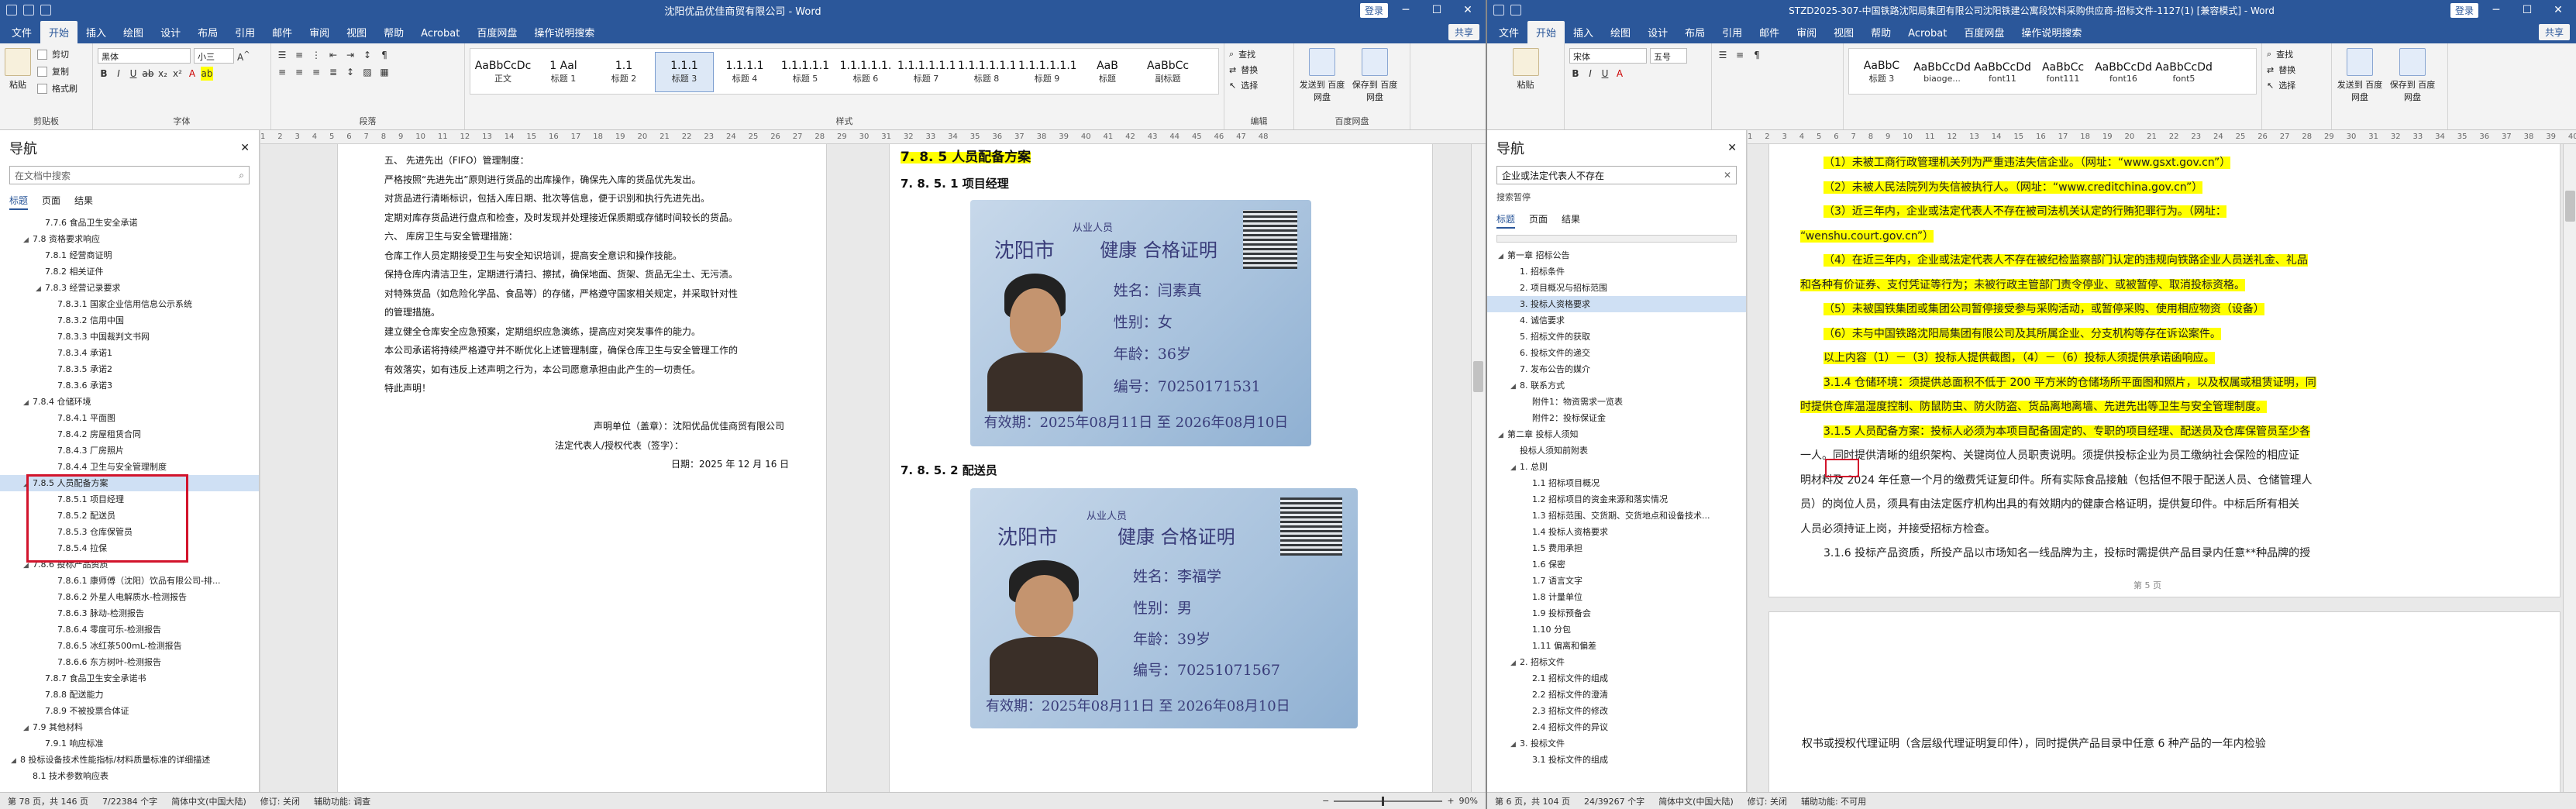  What do you see at coordinates (1616, 662) in the screenshot?
I see `nav-heading-item: ◢ 2. 招标文件` at bounding box center [1616, 662].